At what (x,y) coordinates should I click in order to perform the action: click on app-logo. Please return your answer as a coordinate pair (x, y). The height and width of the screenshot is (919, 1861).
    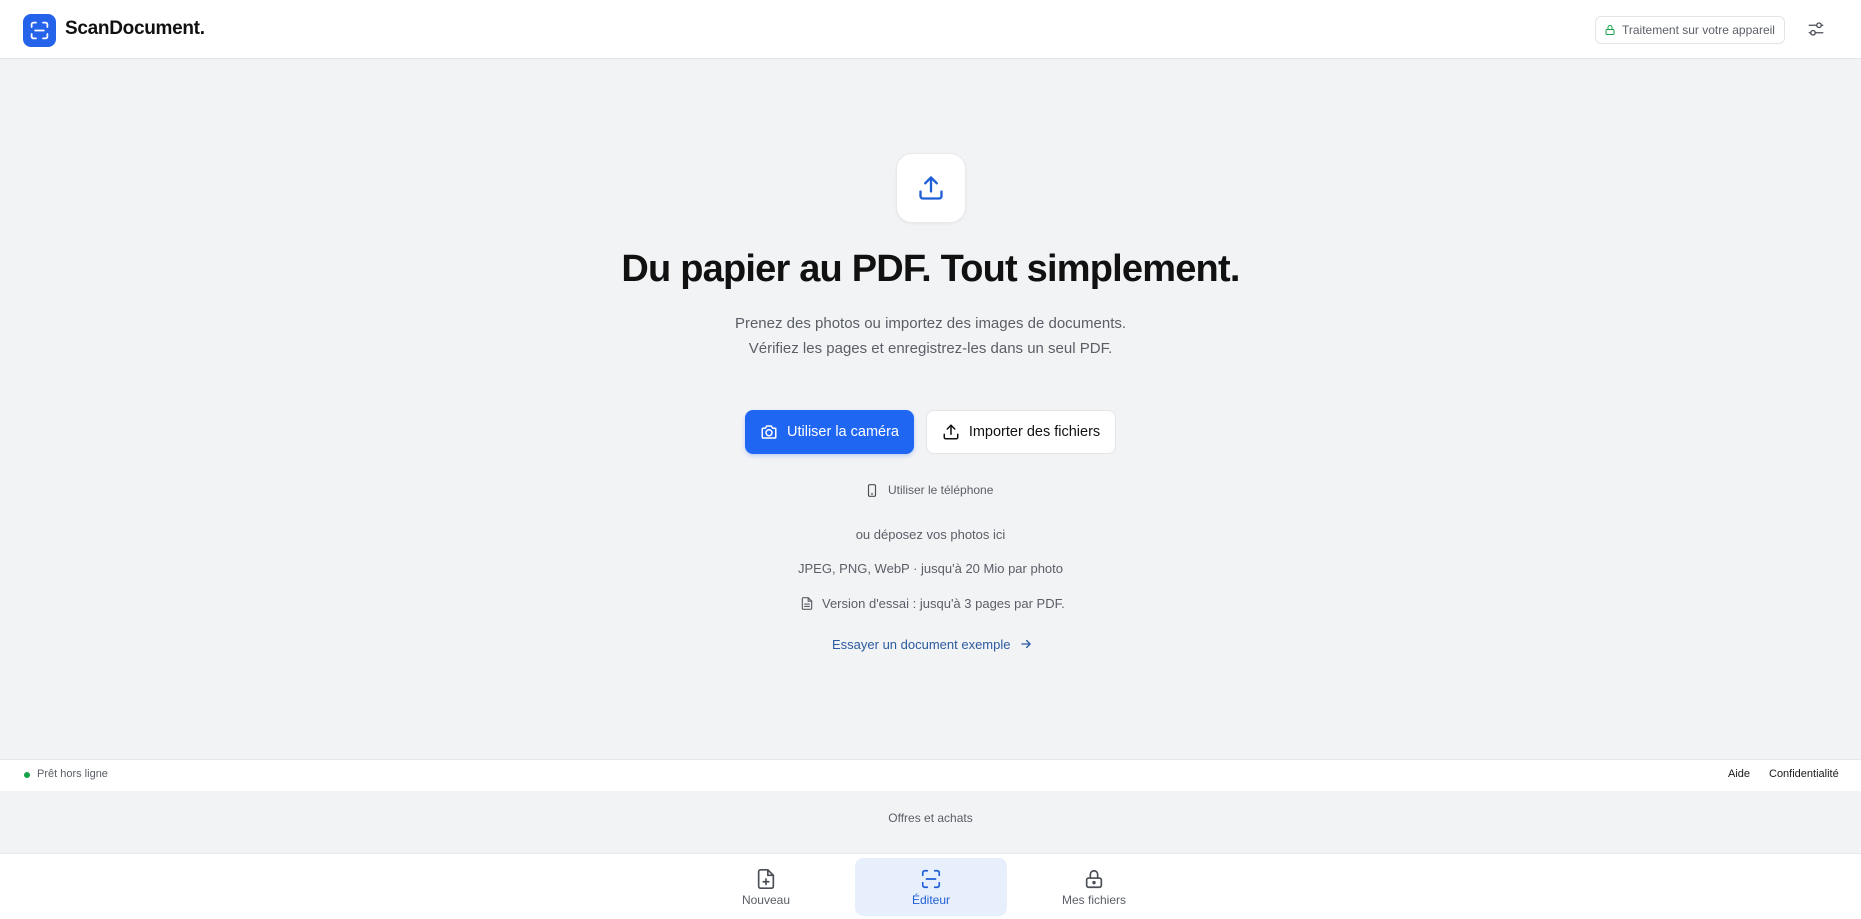
    Looking at the image, I should click on (39, 30).